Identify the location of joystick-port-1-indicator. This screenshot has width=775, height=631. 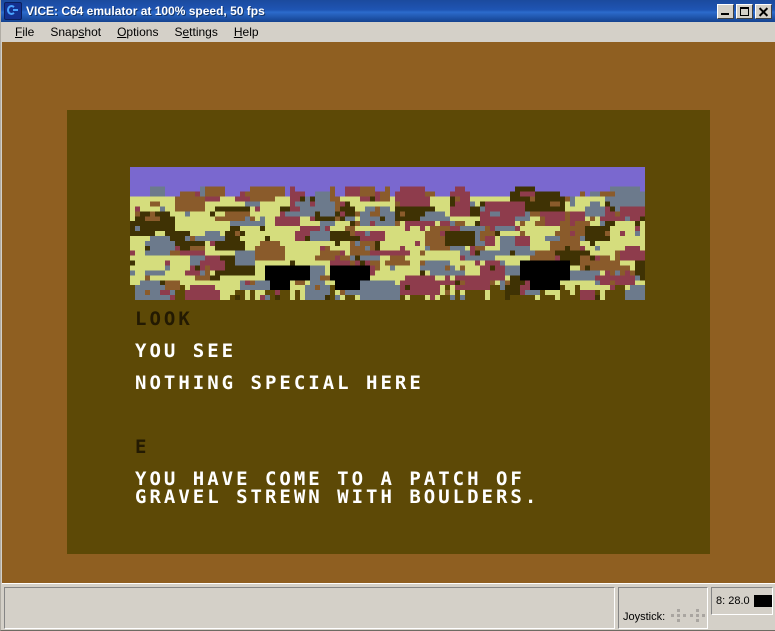
(678, 616).